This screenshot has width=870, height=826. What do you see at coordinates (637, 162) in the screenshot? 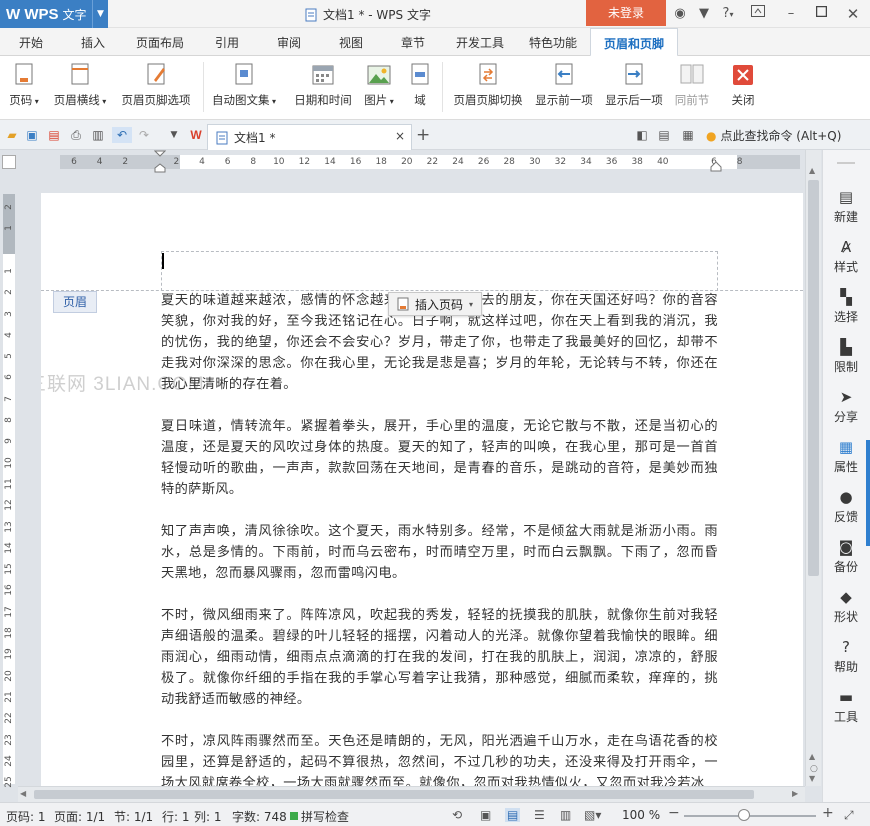
I see `ruler-number: 38` at bounding box center [637, 162].